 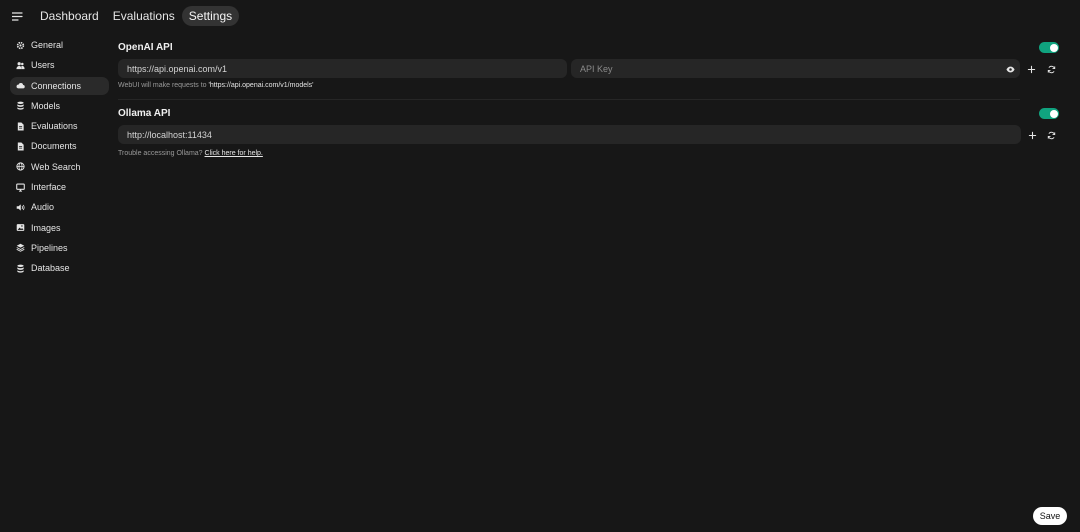 What do you see at coordinates (145, 47) in the screenshot?
I see `openai-api-title: OpenAI API` at bounding box center [145, 47].